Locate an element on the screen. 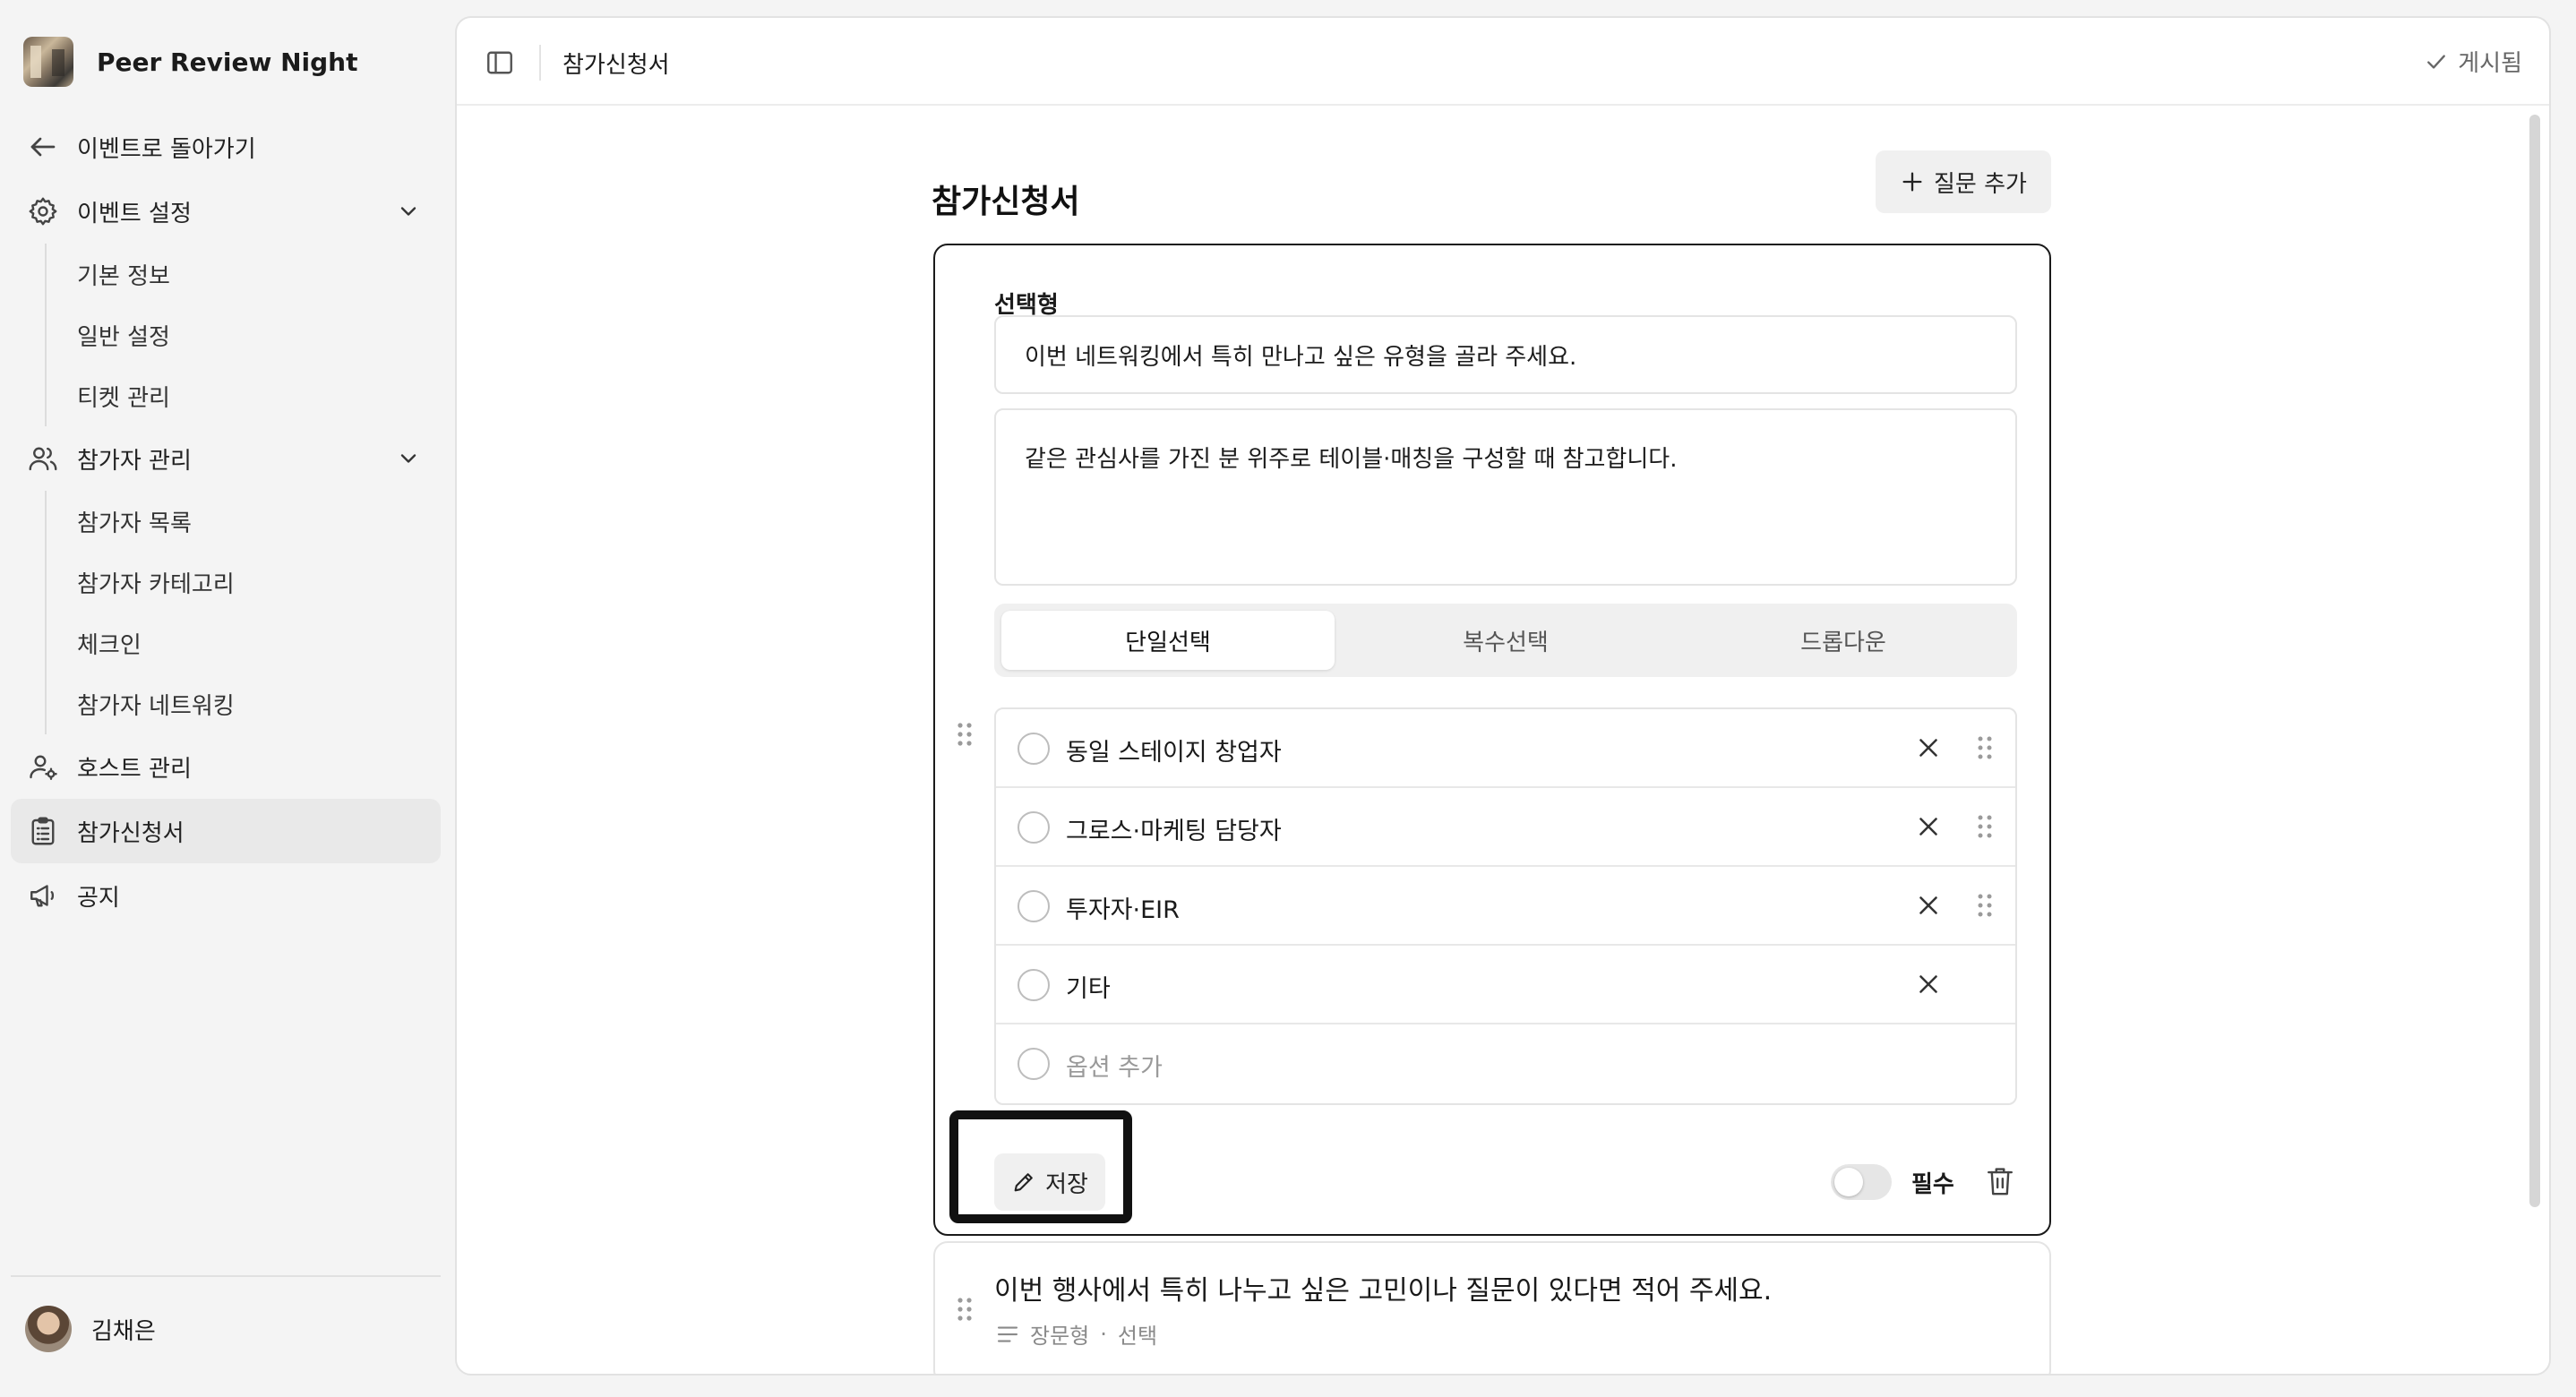  option-label: 동일 스테이지 창업자 is located at coordinates (1174, 750).